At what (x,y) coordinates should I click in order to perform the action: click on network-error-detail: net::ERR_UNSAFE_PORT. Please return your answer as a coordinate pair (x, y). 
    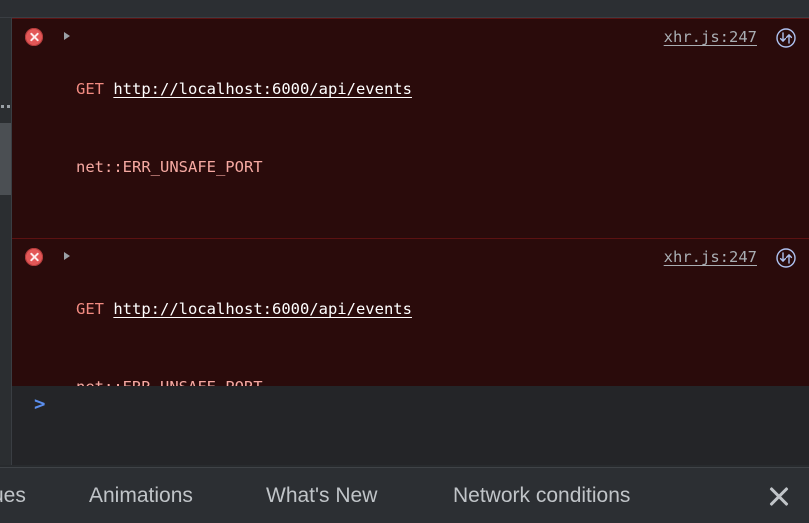
    Looking at the image, I should click on (169, 167).